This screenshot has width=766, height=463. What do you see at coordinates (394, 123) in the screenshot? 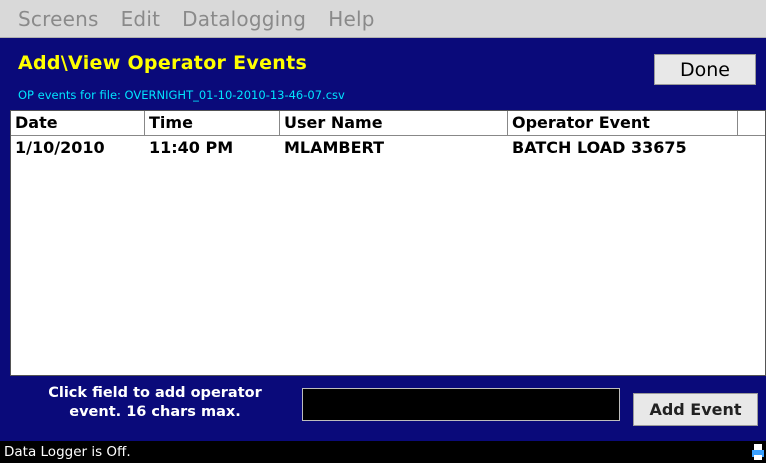
I see `column-header-user-name: User Name` at bounding box center [394, 123].